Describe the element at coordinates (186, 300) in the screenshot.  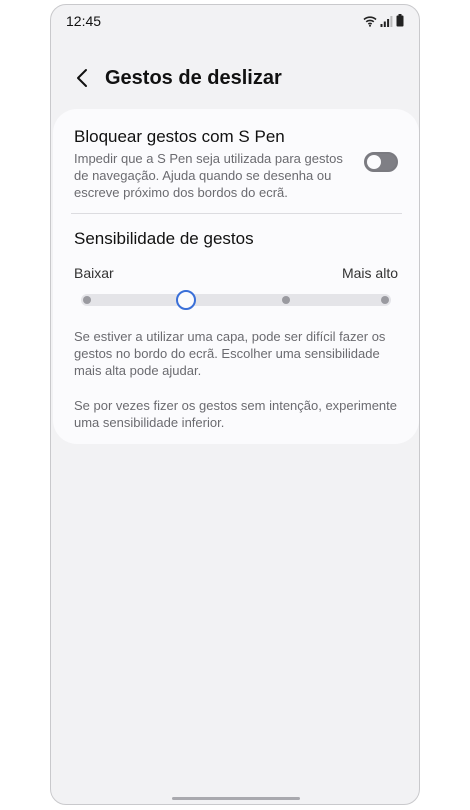
I see `slider-thumb` at that location.